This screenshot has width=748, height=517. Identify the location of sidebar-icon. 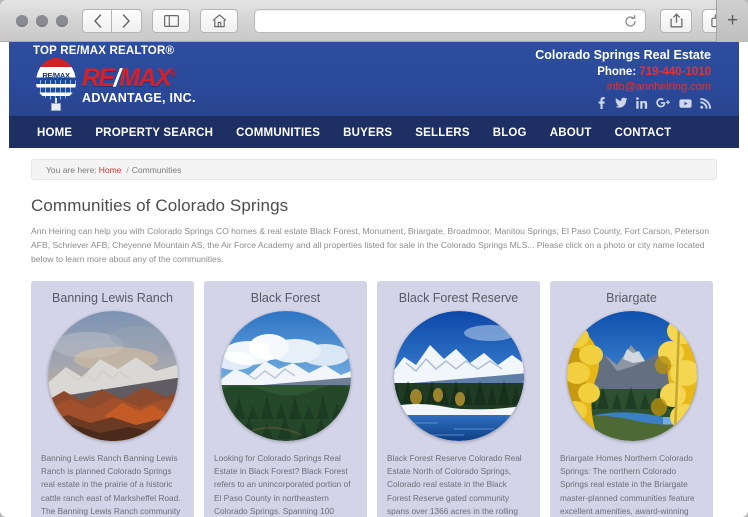
(171, 20).